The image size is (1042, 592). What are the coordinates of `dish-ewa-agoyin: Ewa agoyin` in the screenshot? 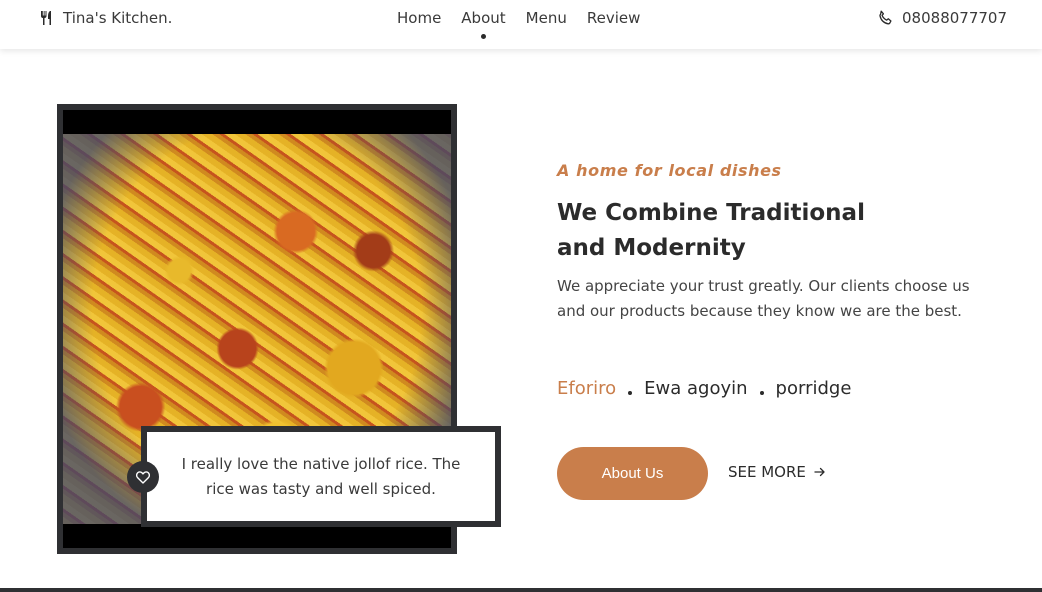 It's located at (695, 388).